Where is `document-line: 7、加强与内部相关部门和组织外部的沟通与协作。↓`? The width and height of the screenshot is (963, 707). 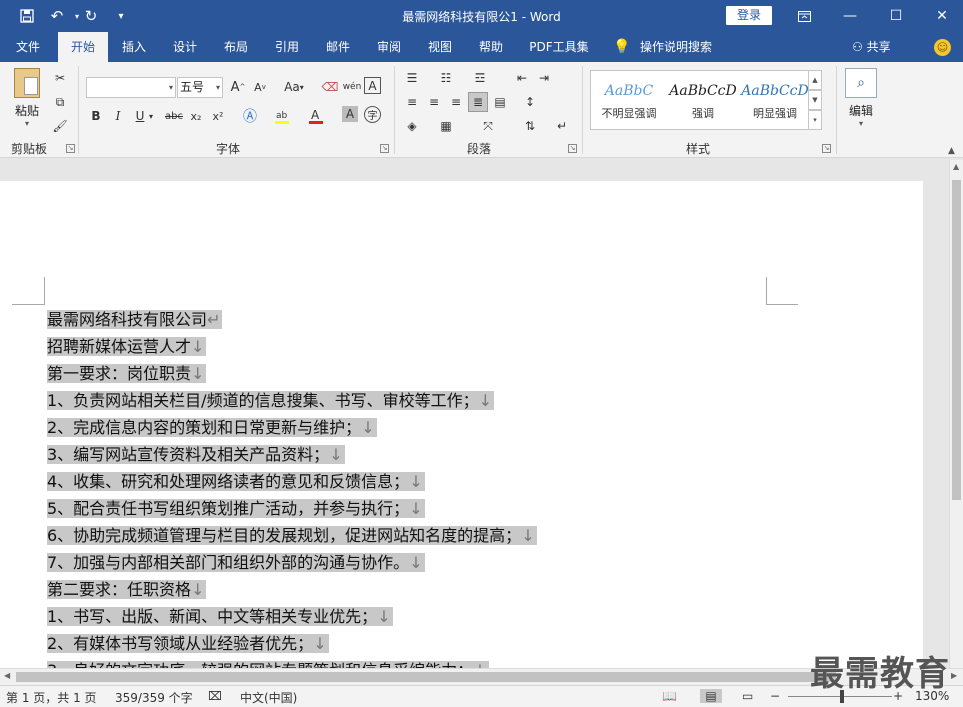
document-line: 7、加强与内部相关部门和组织外部的沟通与协作。↓ is located at coordinates (292, 563).